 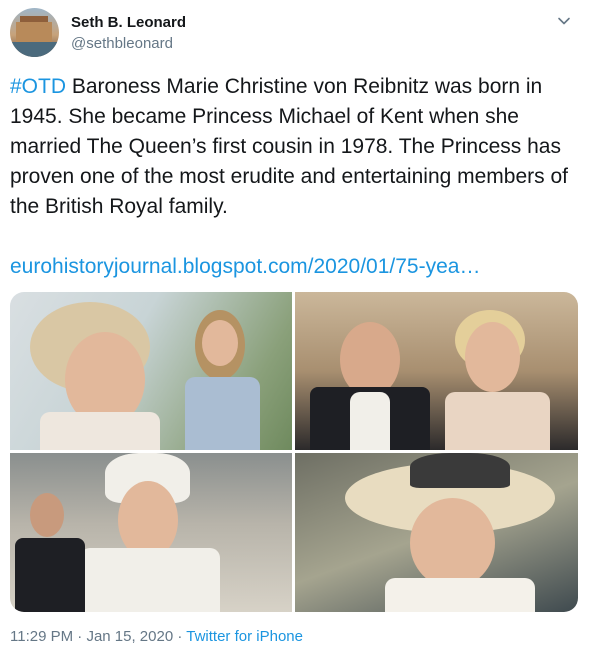 I want to click on avatar, so click(x=34, y=32).